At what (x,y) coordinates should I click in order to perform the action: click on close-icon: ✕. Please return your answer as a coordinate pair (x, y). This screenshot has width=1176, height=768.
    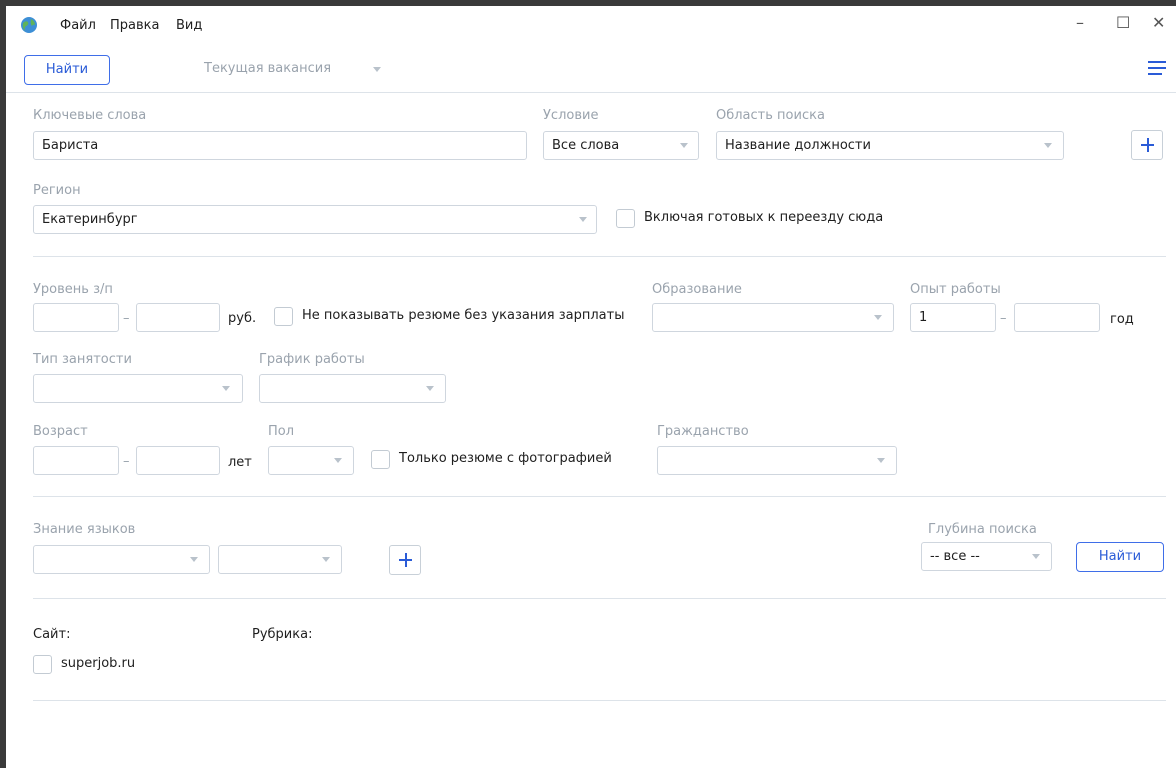
    Looking at the image, I should click on (1158, 23).